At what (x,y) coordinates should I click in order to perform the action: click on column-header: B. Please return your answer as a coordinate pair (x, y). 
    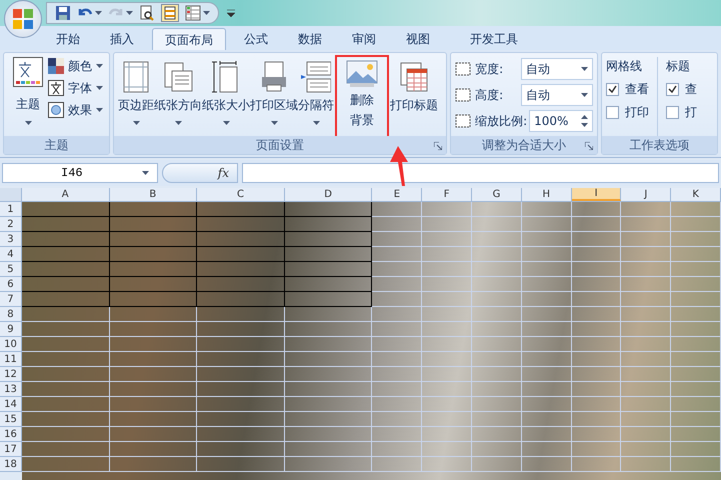
    Looking at the image, I should click on (154, 194).